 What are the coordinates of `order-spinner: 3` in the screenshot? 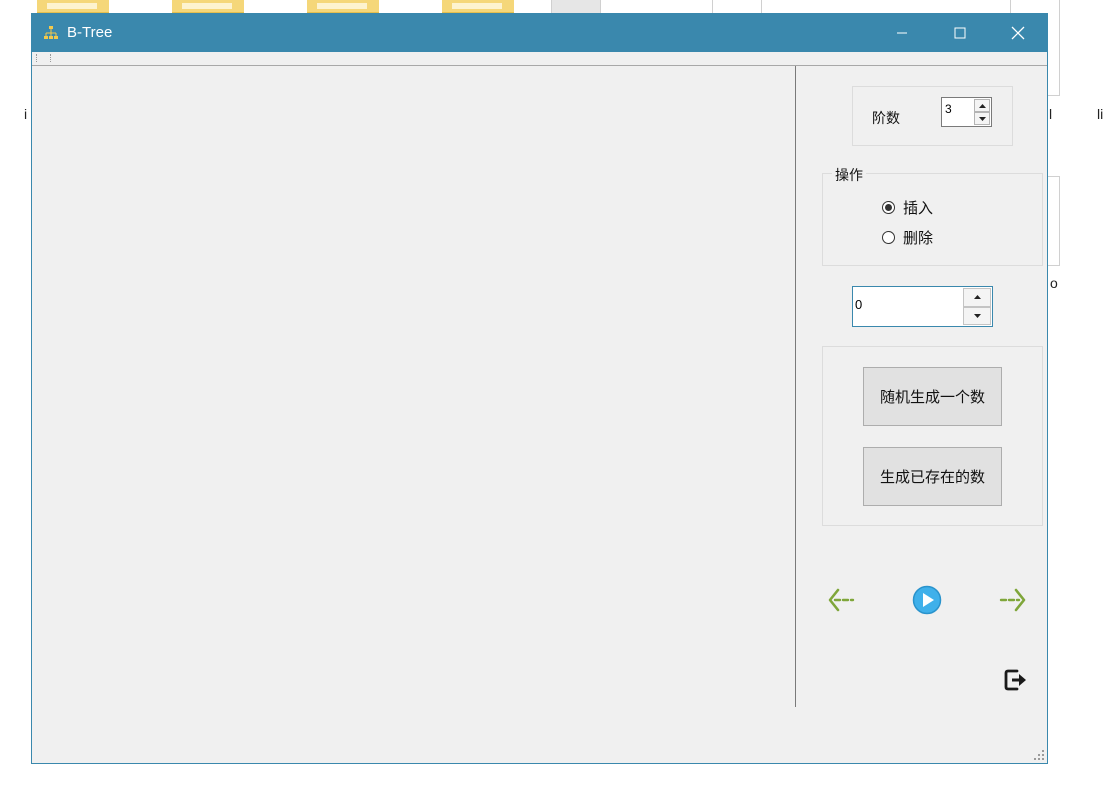 It's located at (966, 112).